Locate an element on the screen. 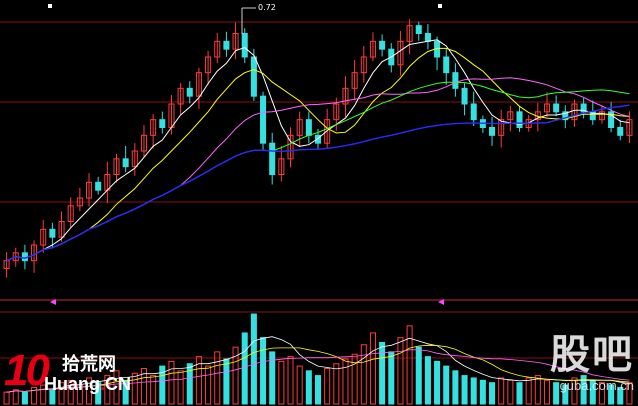 Image resolution: width=638 pixels, height=406 pixels. watermark-domain: Huang.CN is located at coordinates (87, 384).